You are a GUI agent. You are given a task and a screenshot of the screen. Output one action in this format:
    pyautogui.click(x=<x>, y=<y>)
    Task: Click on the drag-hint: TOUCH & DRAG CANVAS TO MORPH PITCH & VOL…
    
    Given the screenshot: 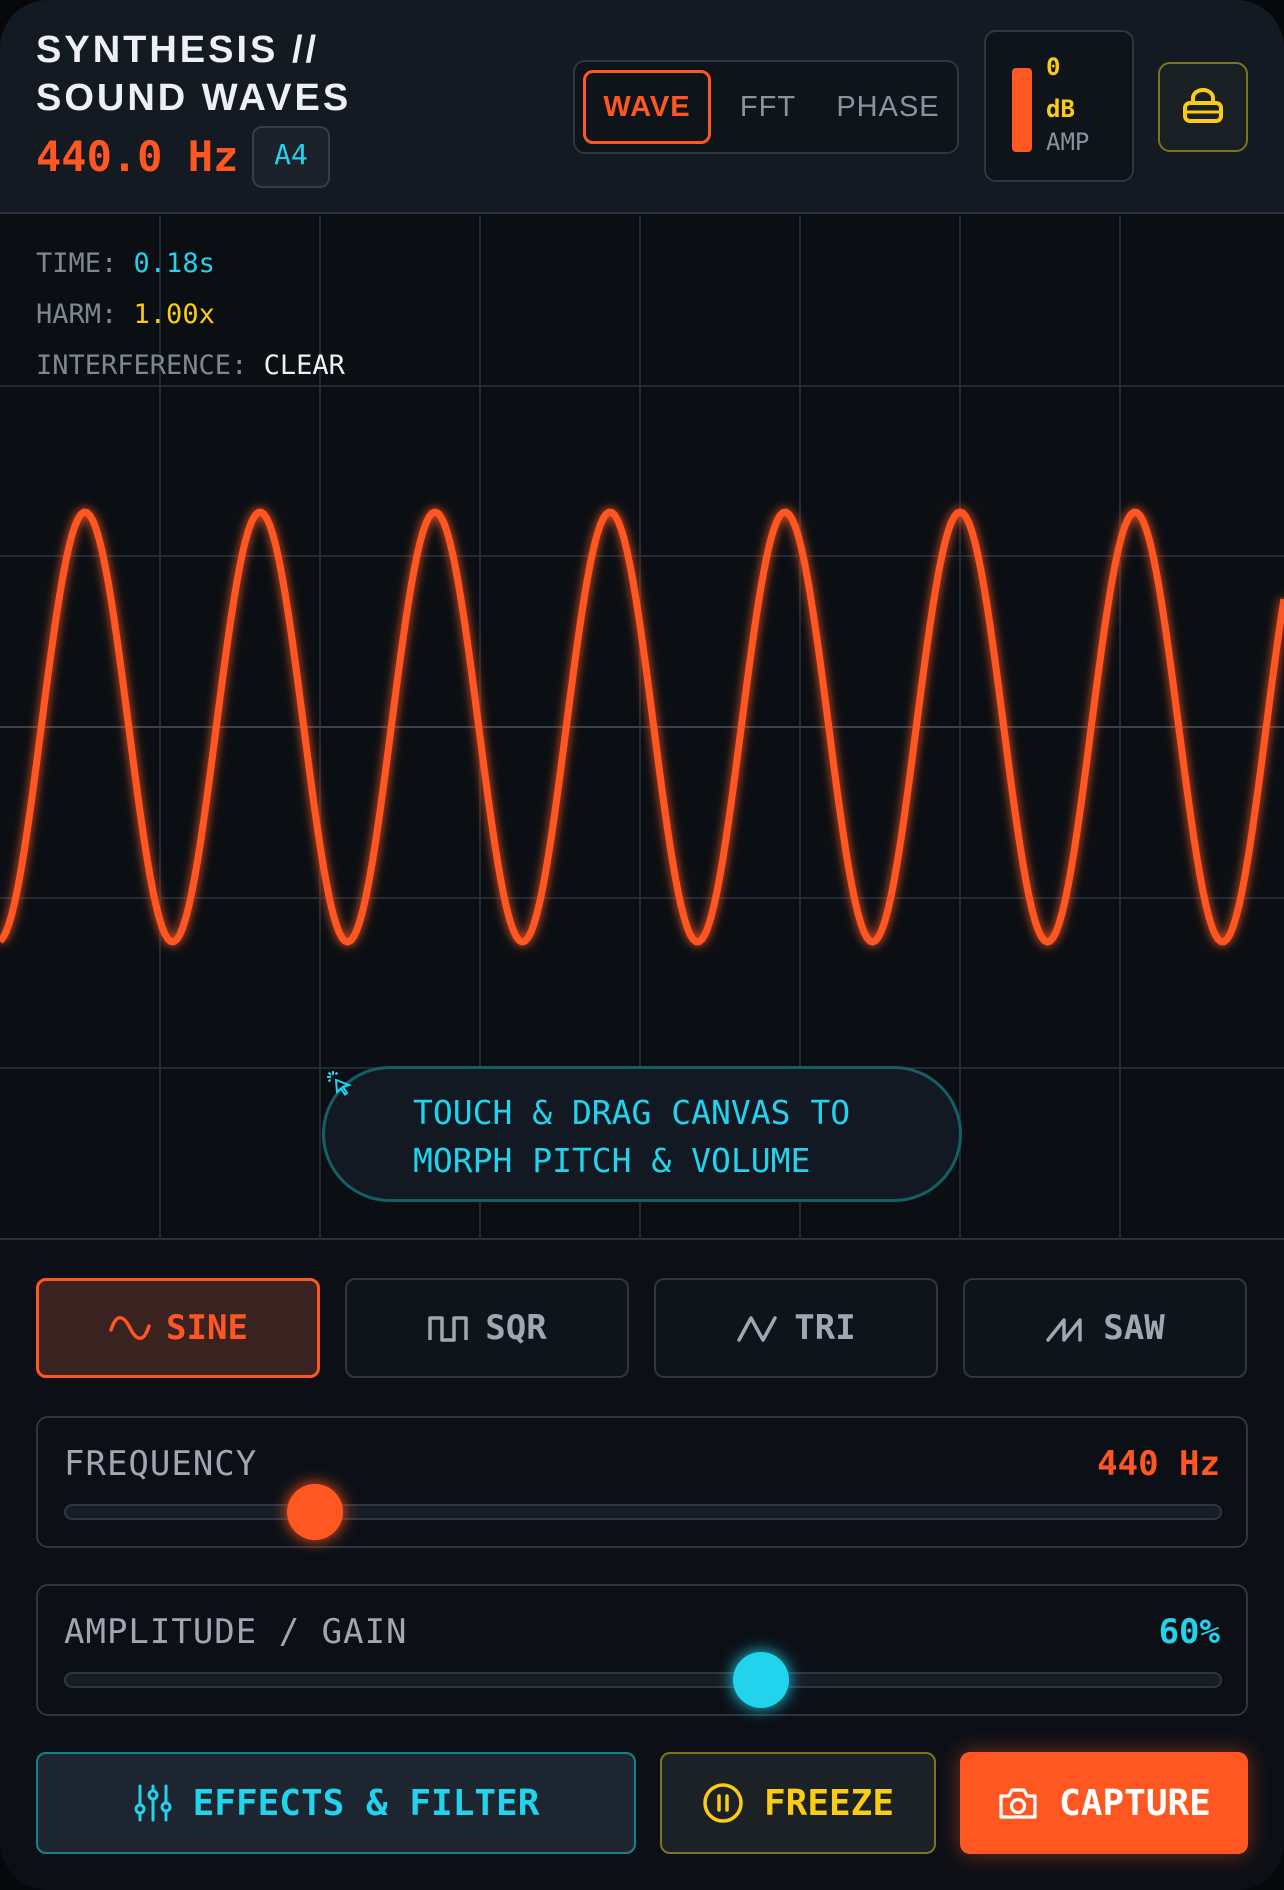 What is the action you would take?
    pyautogui.click(x=642, y=1134)
    